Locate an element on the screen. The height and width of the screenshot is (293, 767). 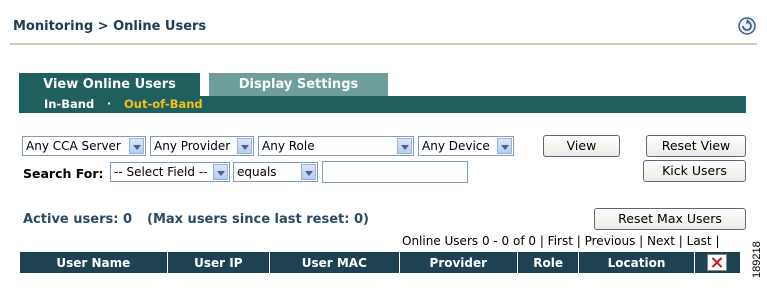
col-user-ip: User IP is located at coordinates (218, 262).